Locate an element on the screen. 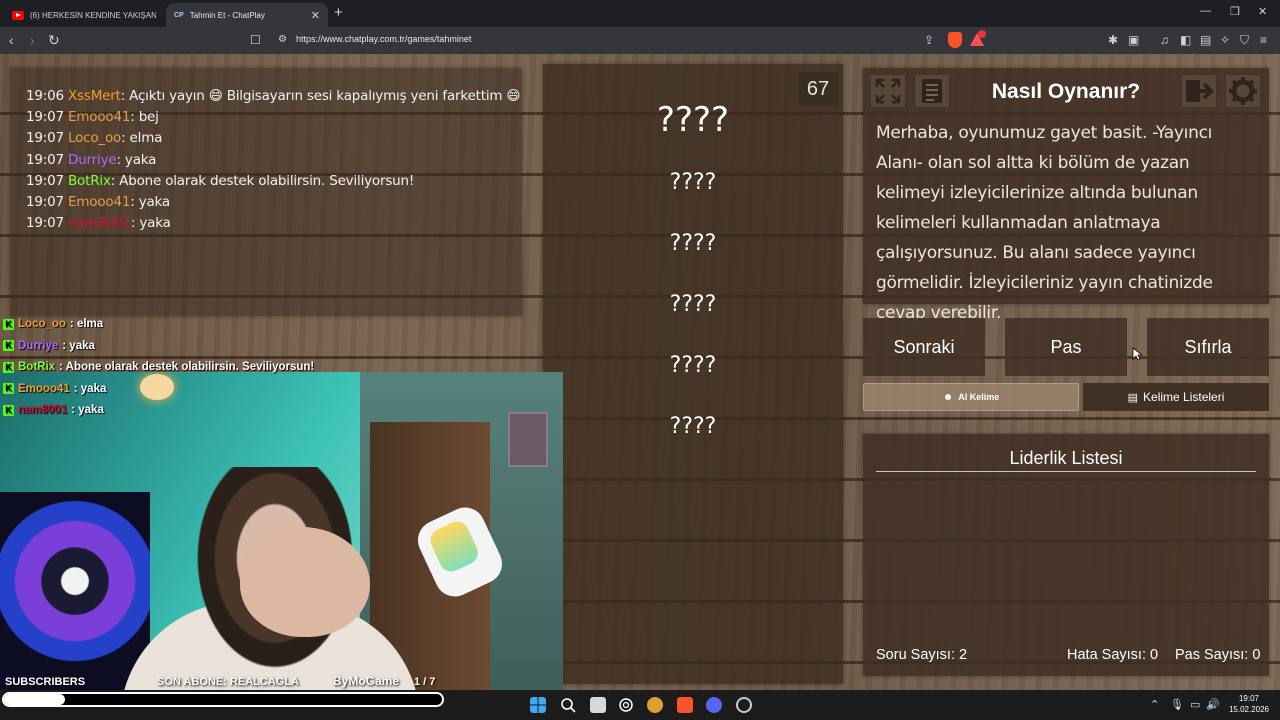 The image size is (1280, 720). brand-label: ByMoGame is located at coordinates (366, 681).